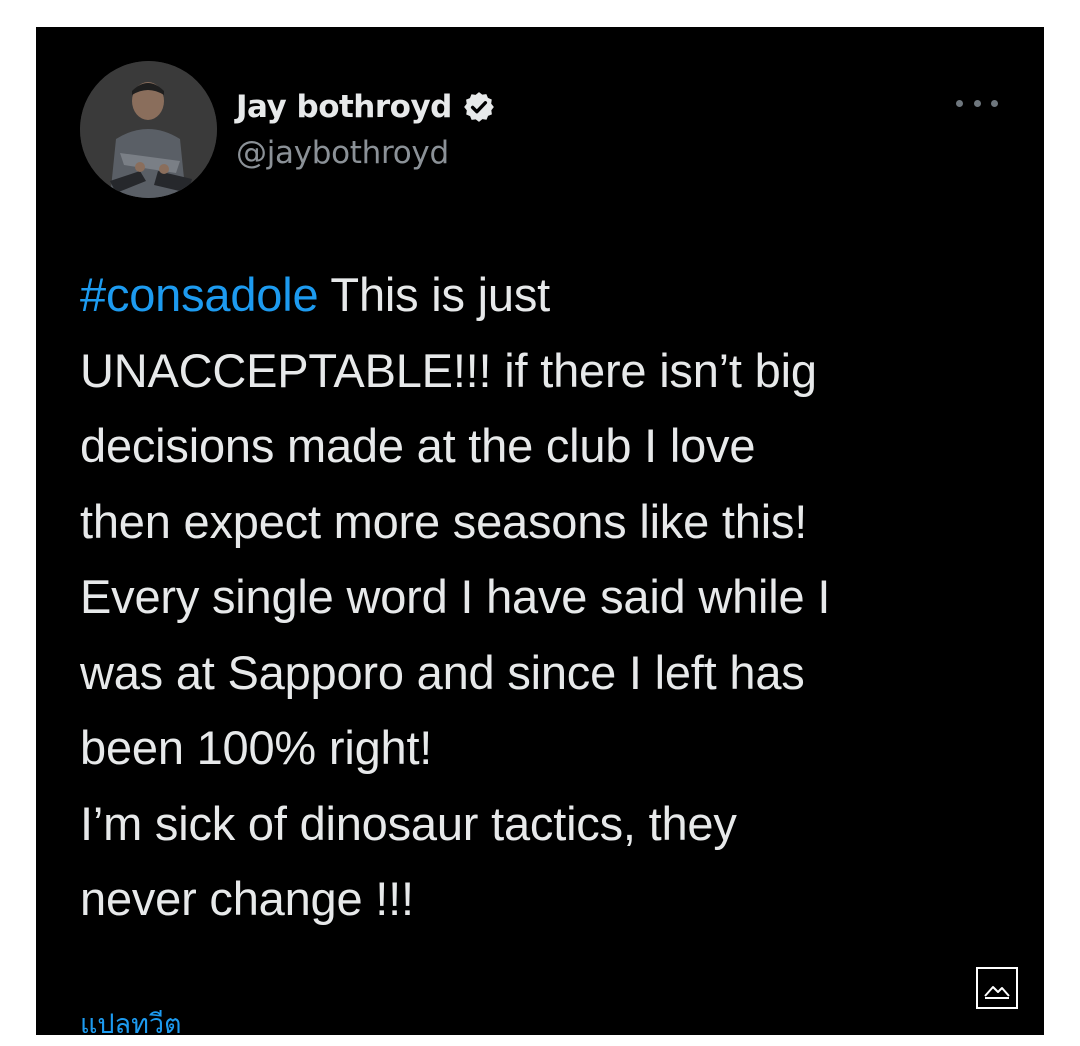  I want to click on tweet-line: been 100% right!, so click(256, 747).